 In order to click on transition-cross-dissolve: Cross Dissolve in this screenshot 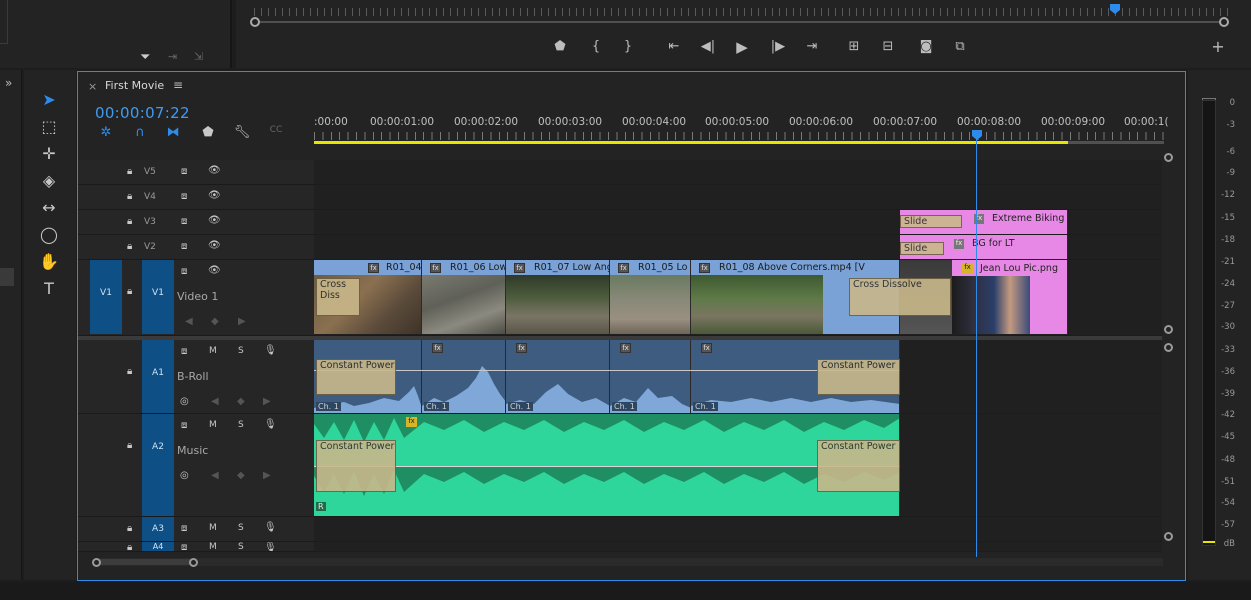, I will do `click(900, 297)`.